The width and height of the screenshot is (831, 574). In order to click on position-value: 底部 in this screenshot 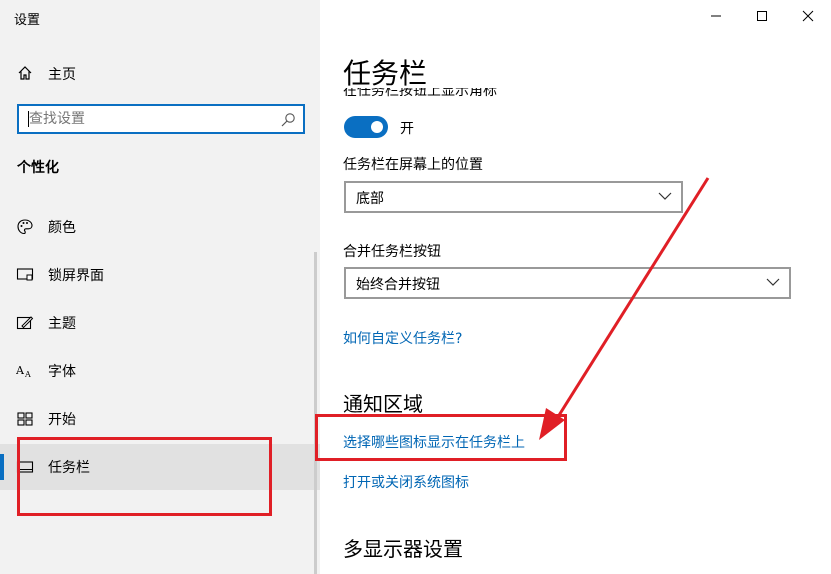, I will do `click(370, 199)`.